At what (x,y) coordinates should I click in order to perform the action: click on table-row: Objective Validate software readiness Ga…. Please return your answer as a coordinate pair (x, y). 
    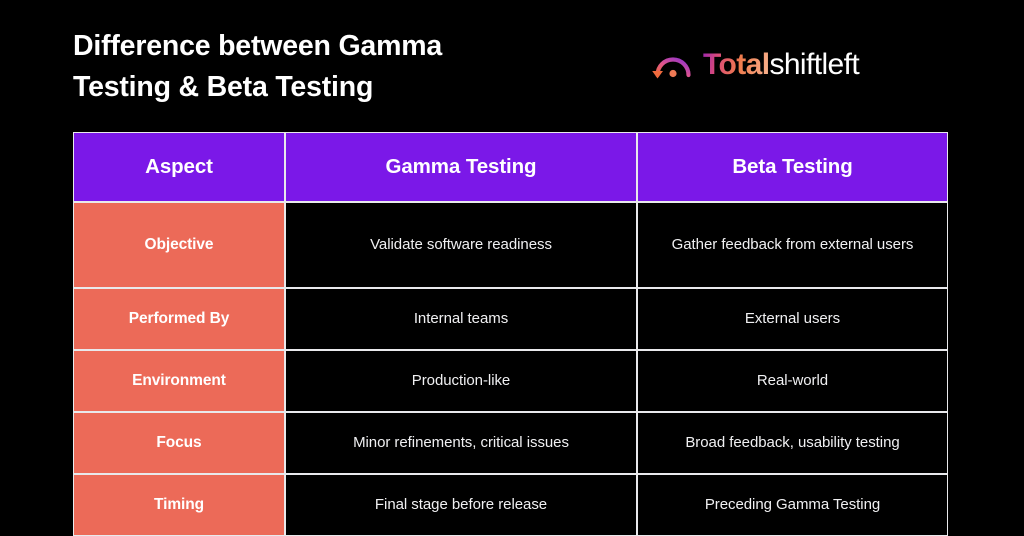
    Looking at the image, I should click on (510, 245).